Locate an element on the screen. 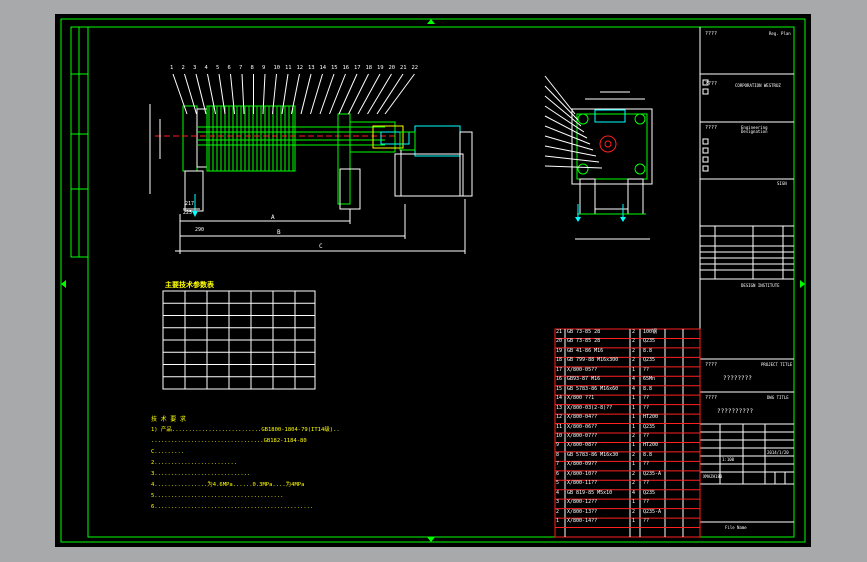  bom-cell-no: 19 is located at coordinates (559, 350).